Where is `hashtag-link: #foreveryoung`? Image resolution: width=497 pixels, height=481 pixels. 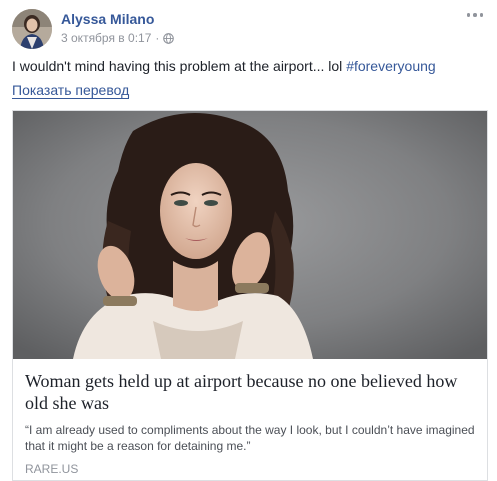
hashtag-link: #foreveryoung is located at coordinates (391, 66).